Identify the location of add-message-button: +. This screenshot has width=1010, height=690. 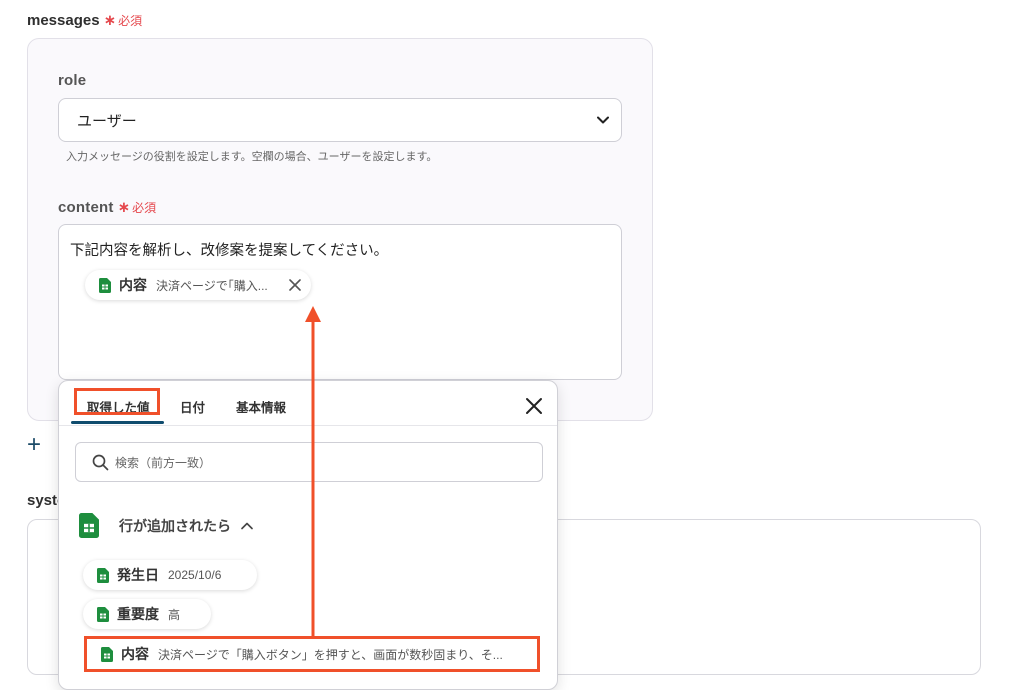
(38, 445).